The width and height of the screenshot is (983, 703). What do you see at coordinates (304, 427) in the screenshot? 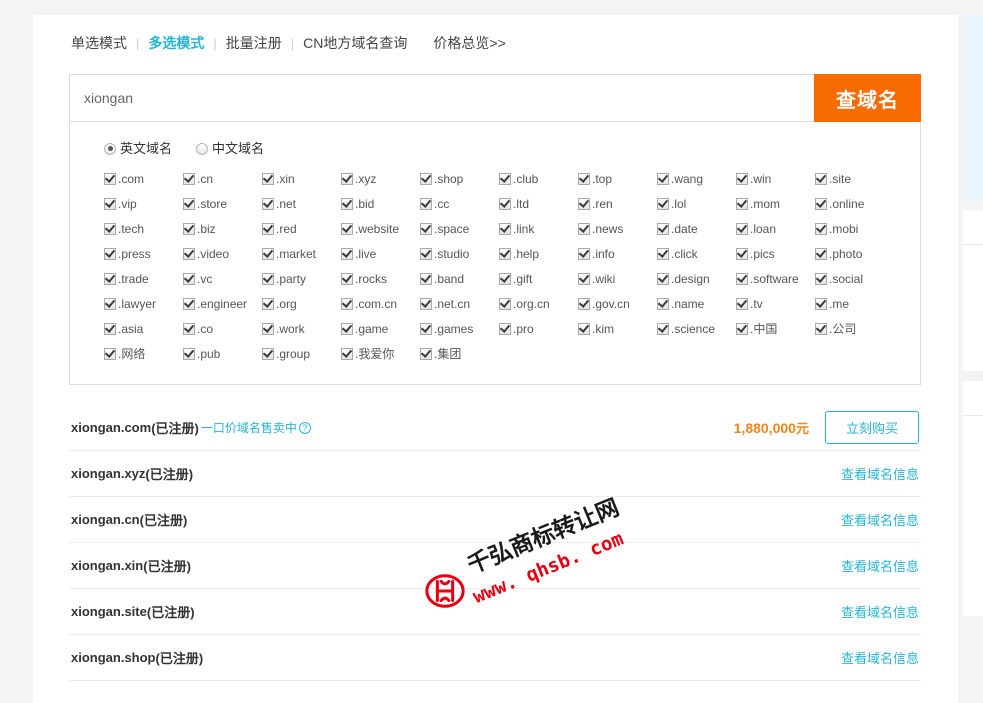
I see `help-question-icon: ?` at bounding box center [304, 427].